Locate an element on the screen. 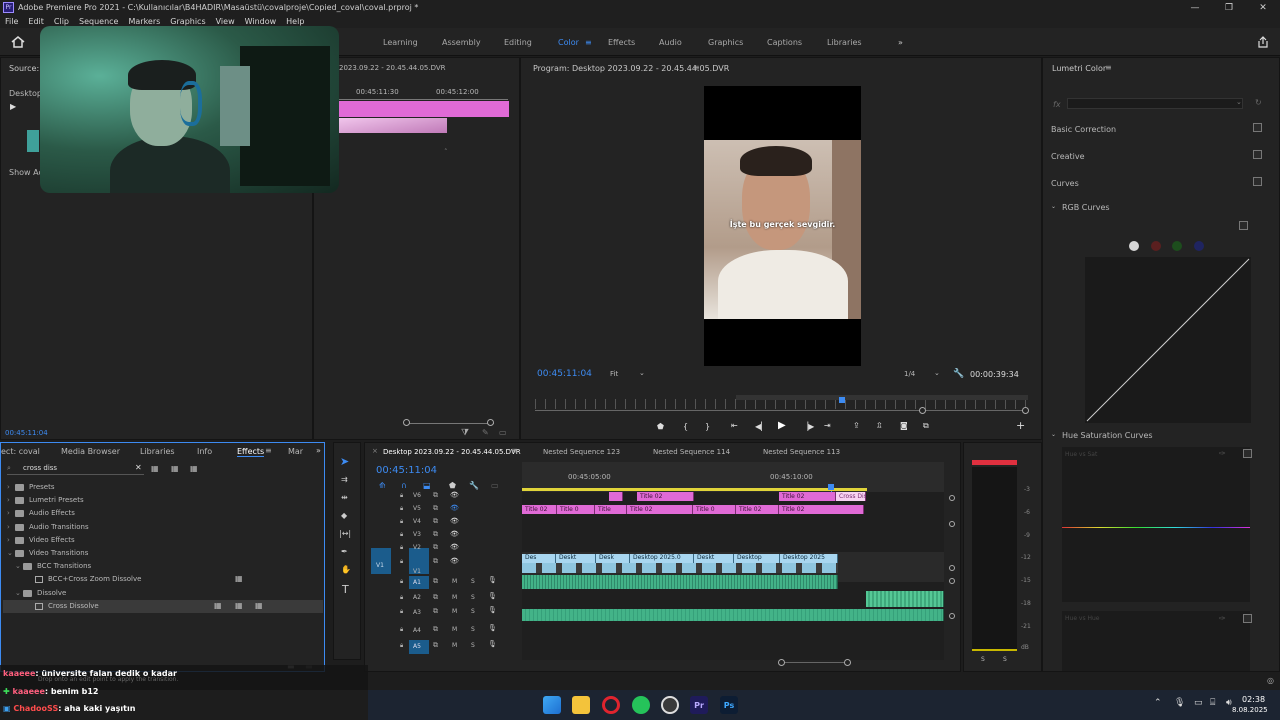  snap-icon: ⟰ is located at coordinates (382, 485).